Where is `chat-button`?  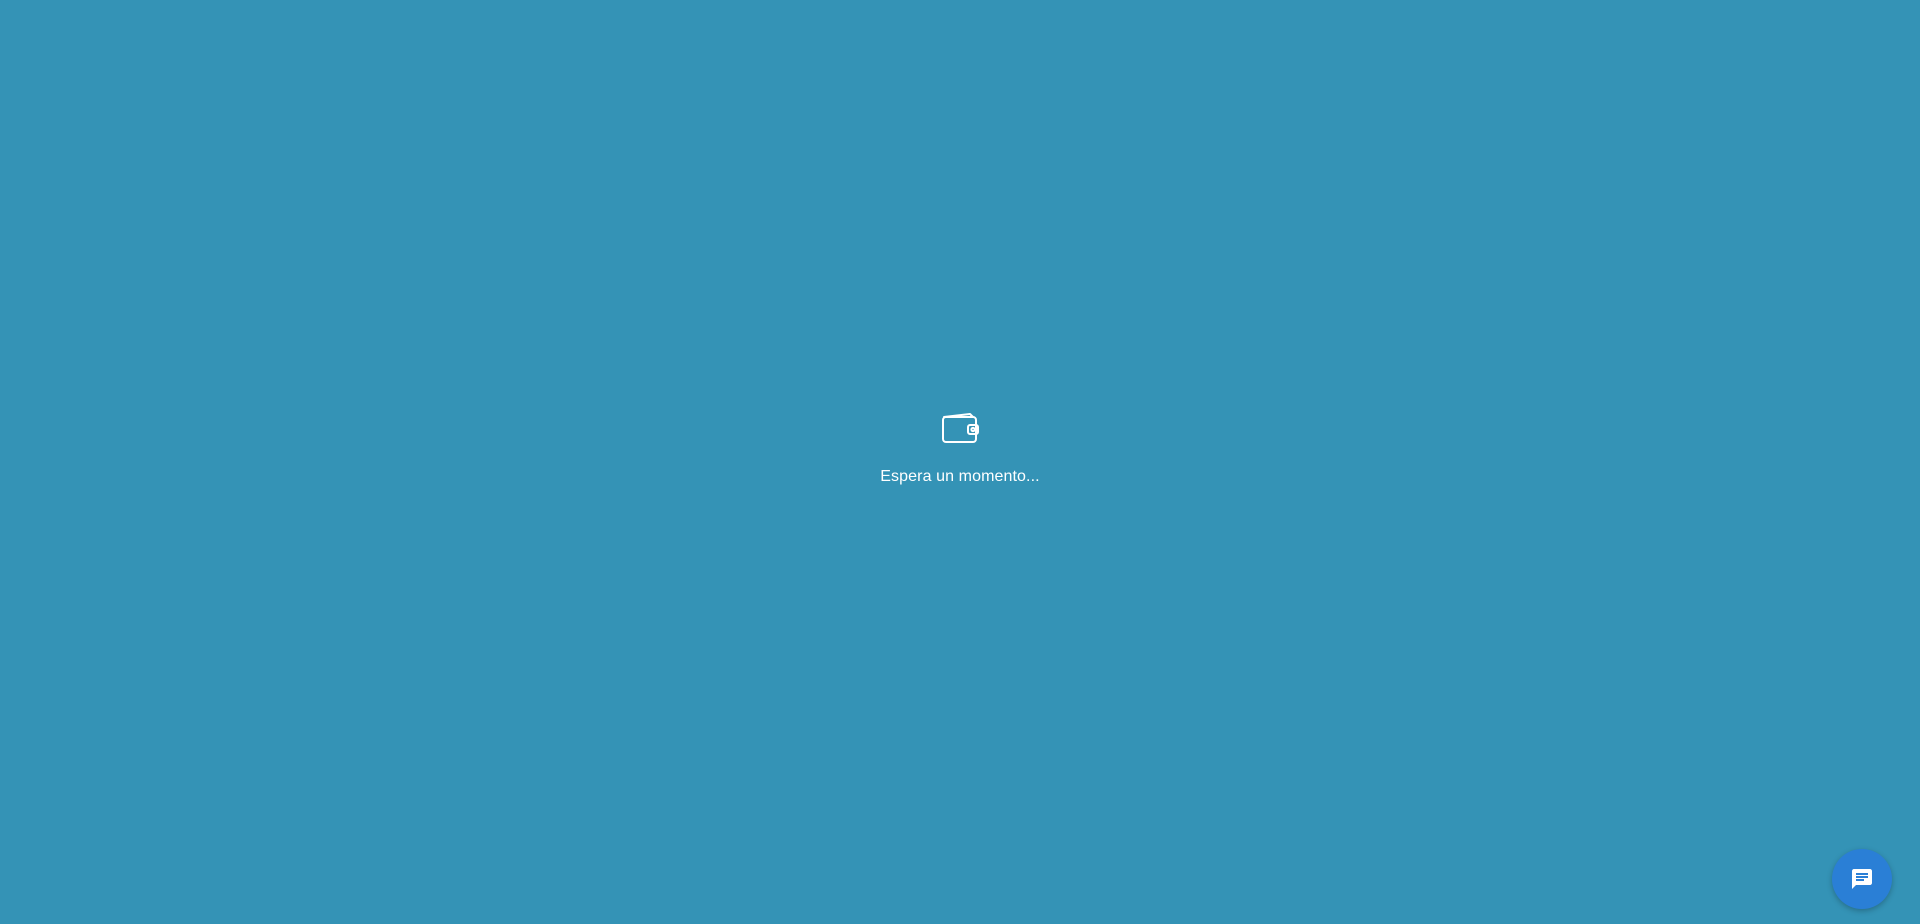 chat-button is located at coordinates (1862, 879).